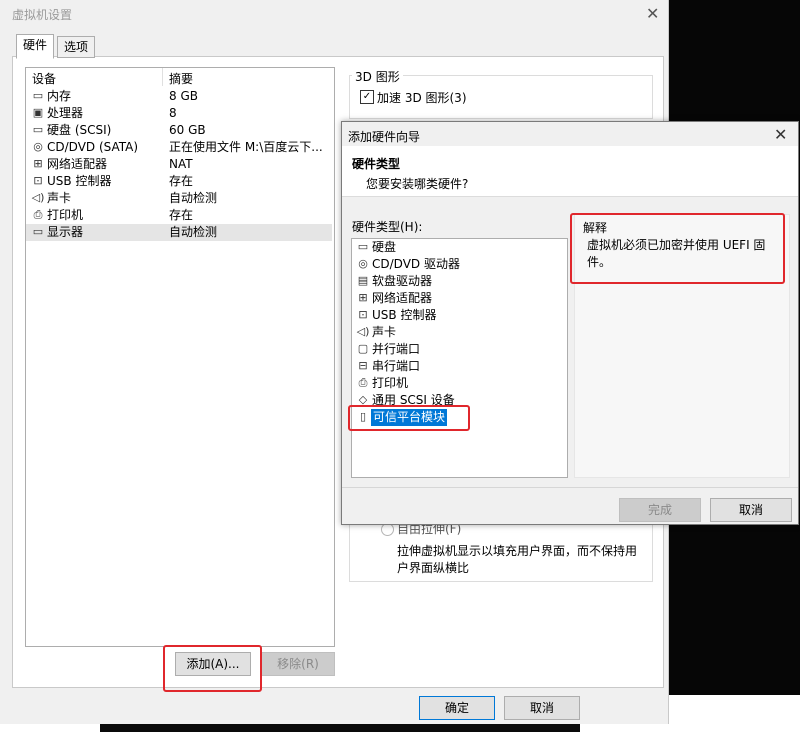 The image size is (800, 732). I want to click on hw-item-label: 硬盘, so click(384, 247).